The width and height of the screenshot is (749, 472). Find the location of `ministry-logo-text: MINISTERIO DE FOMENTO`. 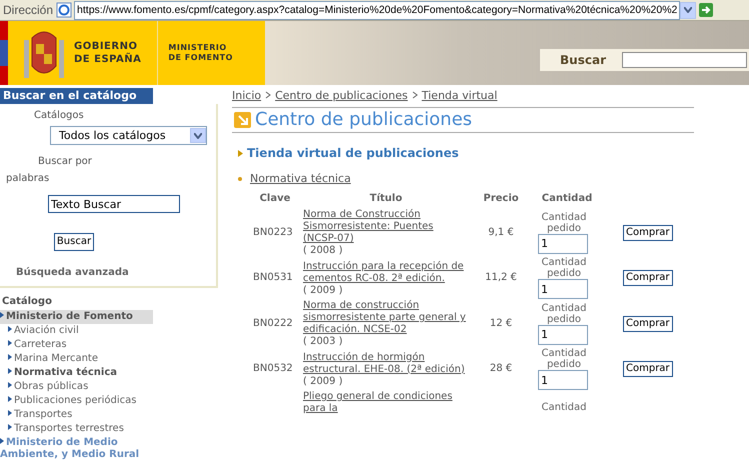

ministry-logo-text: MINISTERIO DE FOMENTO is located at coordinates (195, 53).